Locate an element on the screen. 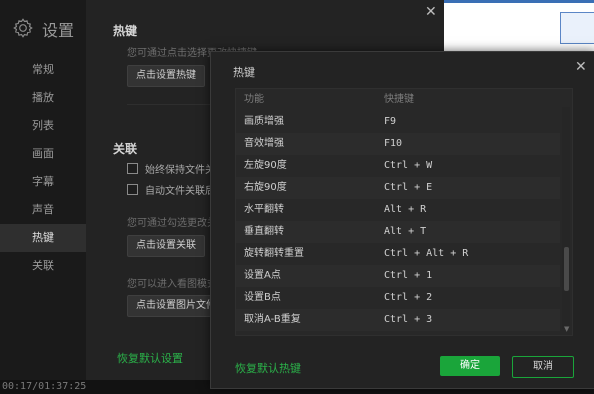  nav-item-picture: 画面 is located at coordinates (43, 154).